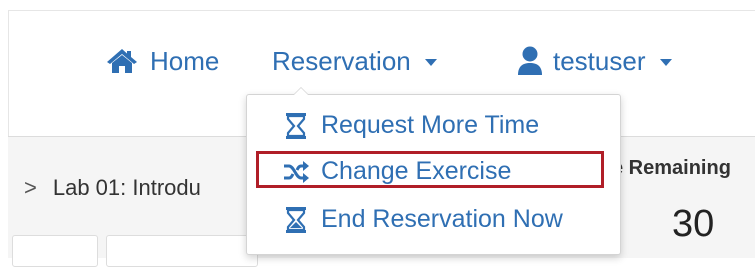 The width and height of the screenshot is (755, 267). Describe the element at coordinates (381, 10) in the screenshot. I see `frame-top-border` at that location.